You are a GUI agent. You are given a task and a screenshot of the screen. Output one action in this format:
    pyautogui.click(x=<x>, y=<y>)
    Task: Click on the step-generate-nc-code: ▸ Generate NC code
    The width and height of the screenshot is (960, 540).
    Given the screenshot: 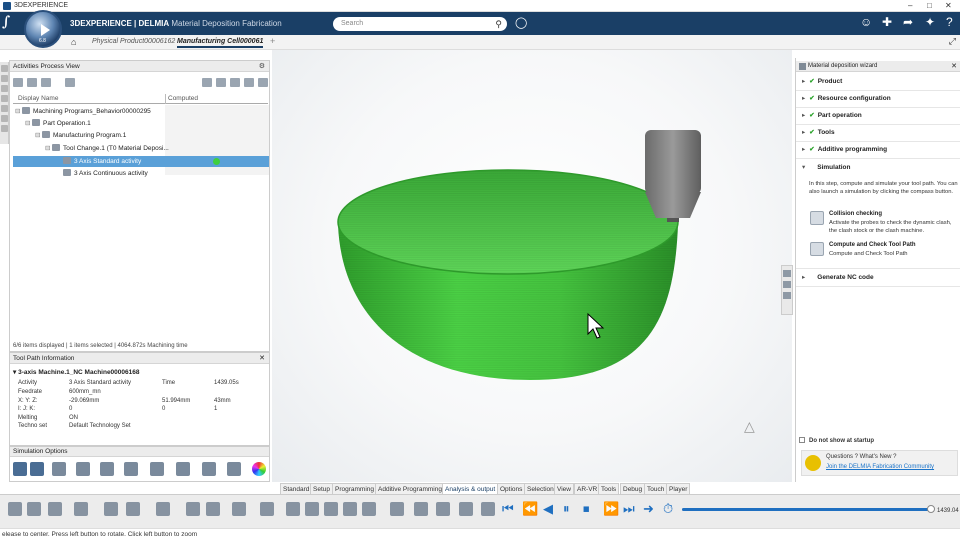 What is the action you would take?
    pyautogui.click(x=838, y=280)
    